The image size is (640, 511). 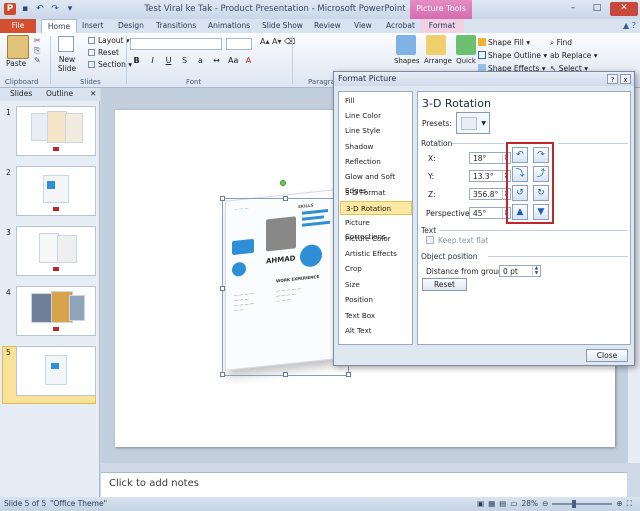 I want to click on tab-insert: Insert, so click(x=93, y=26).